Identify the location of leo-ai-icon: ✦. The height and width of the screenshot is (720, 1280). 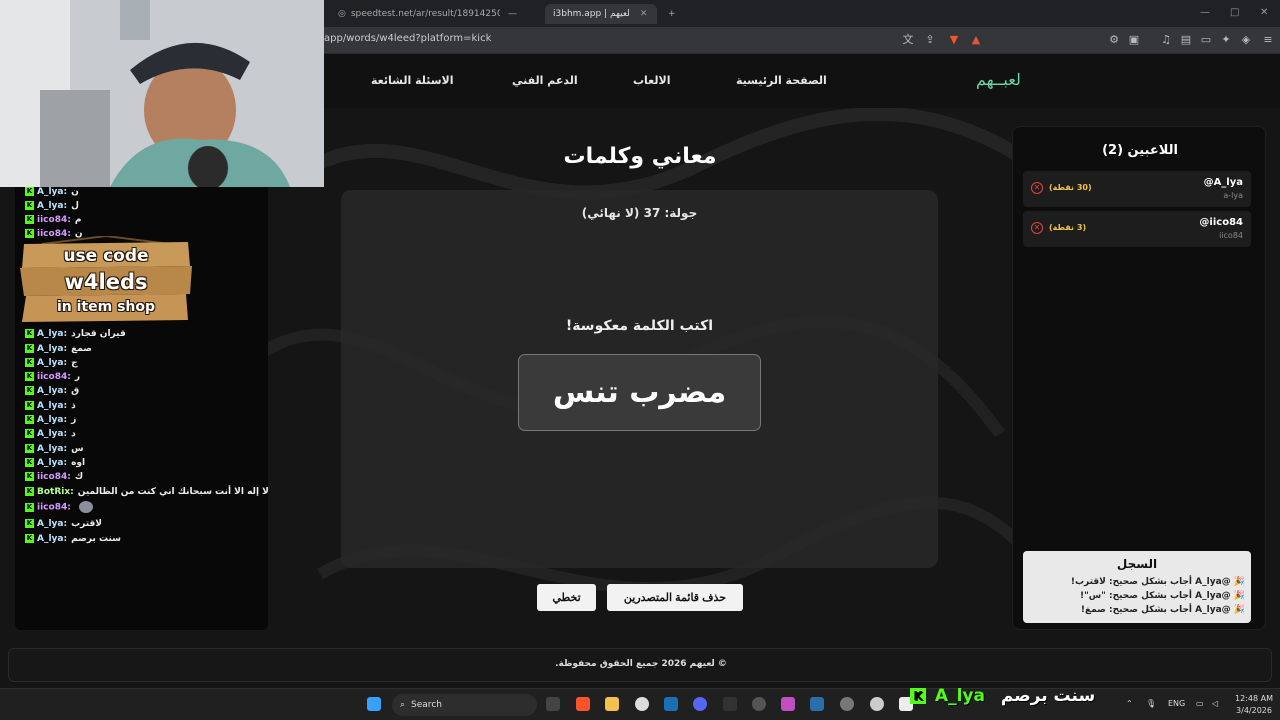
(1226, 40).